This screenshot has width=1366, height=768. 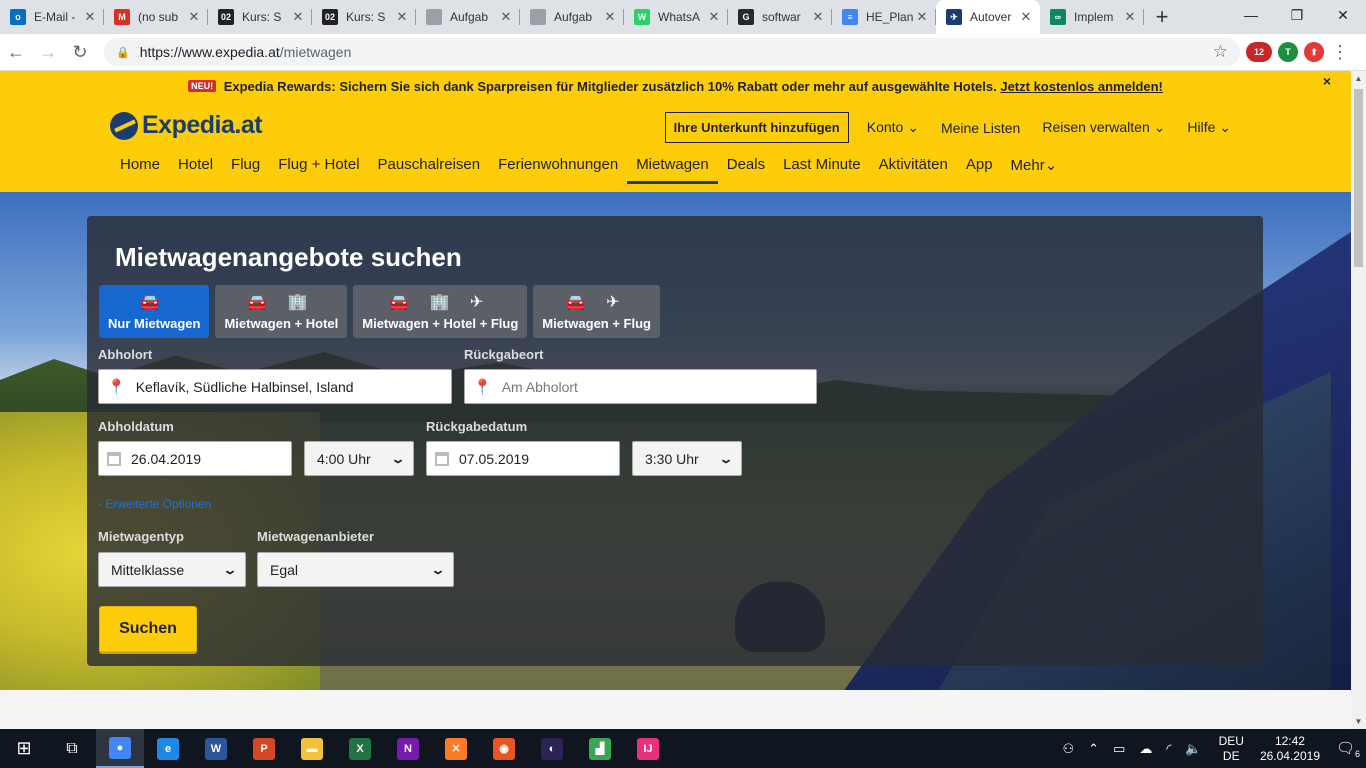 I want to click on input-language: DEU DE, so click(x=1231, y=749).